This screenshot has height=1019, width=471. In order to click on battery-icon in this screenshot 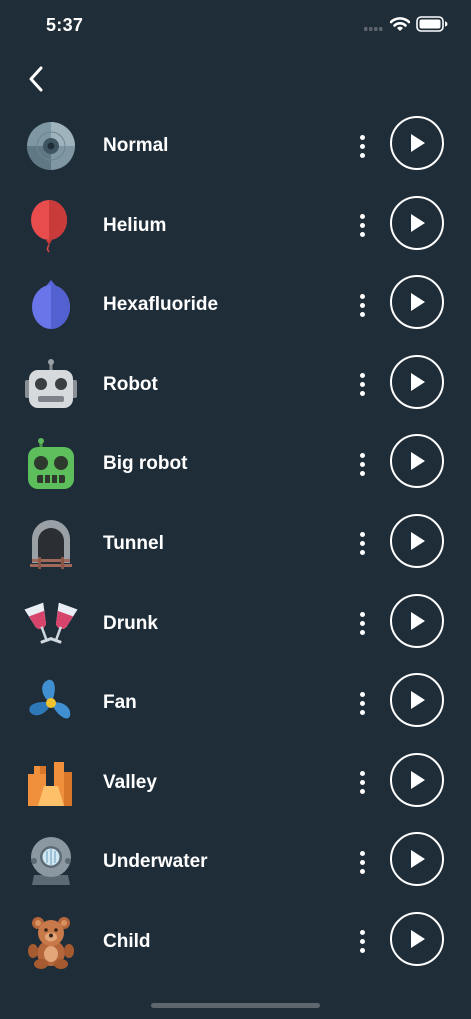, I will do `click(432, 24)`.